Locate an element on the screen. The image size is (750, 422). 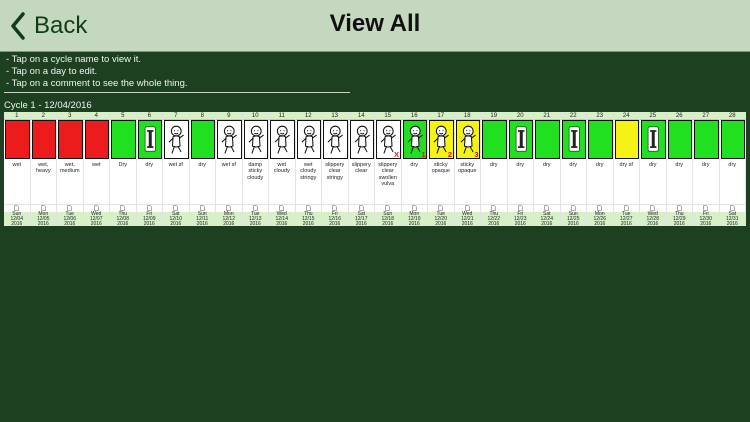
comment-cell: wet, heavy is located at coordinates (43, 182).